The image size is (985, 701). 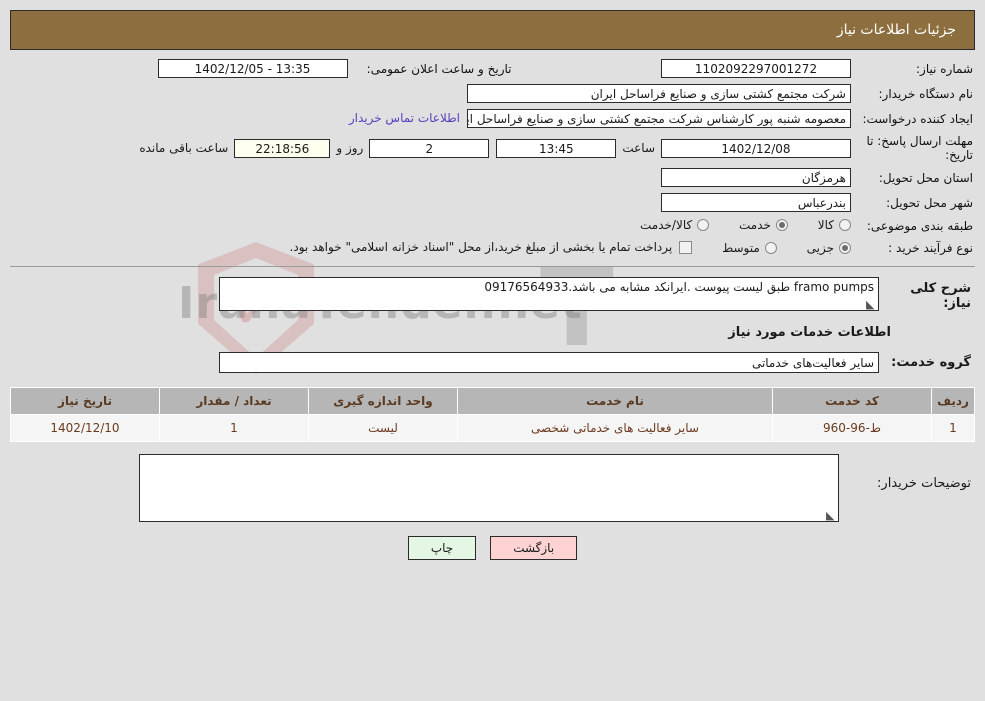 What do you see at coordinates (852, 427) in the screenshot?
I see `cell-code: ط-96-960` at bounding box center [852, 427].